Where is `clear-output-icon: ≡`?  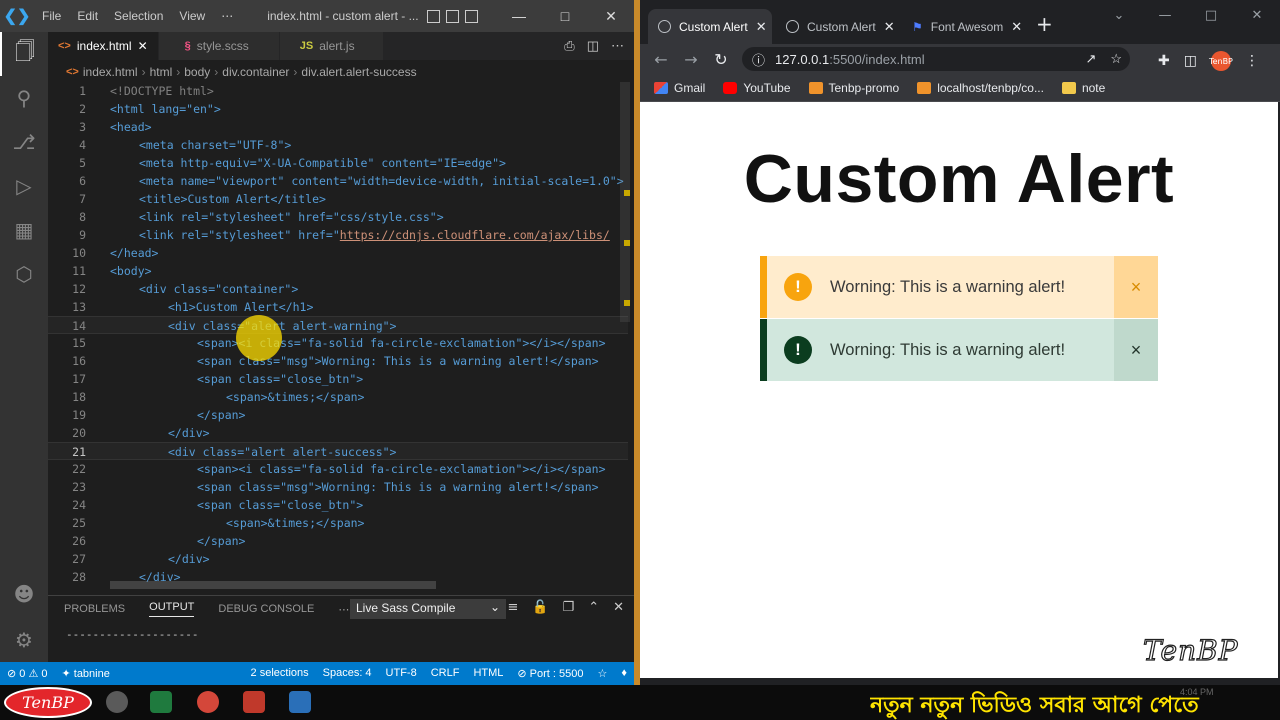
clear-output-icon: ≡ is located at coordinates (512, 607).